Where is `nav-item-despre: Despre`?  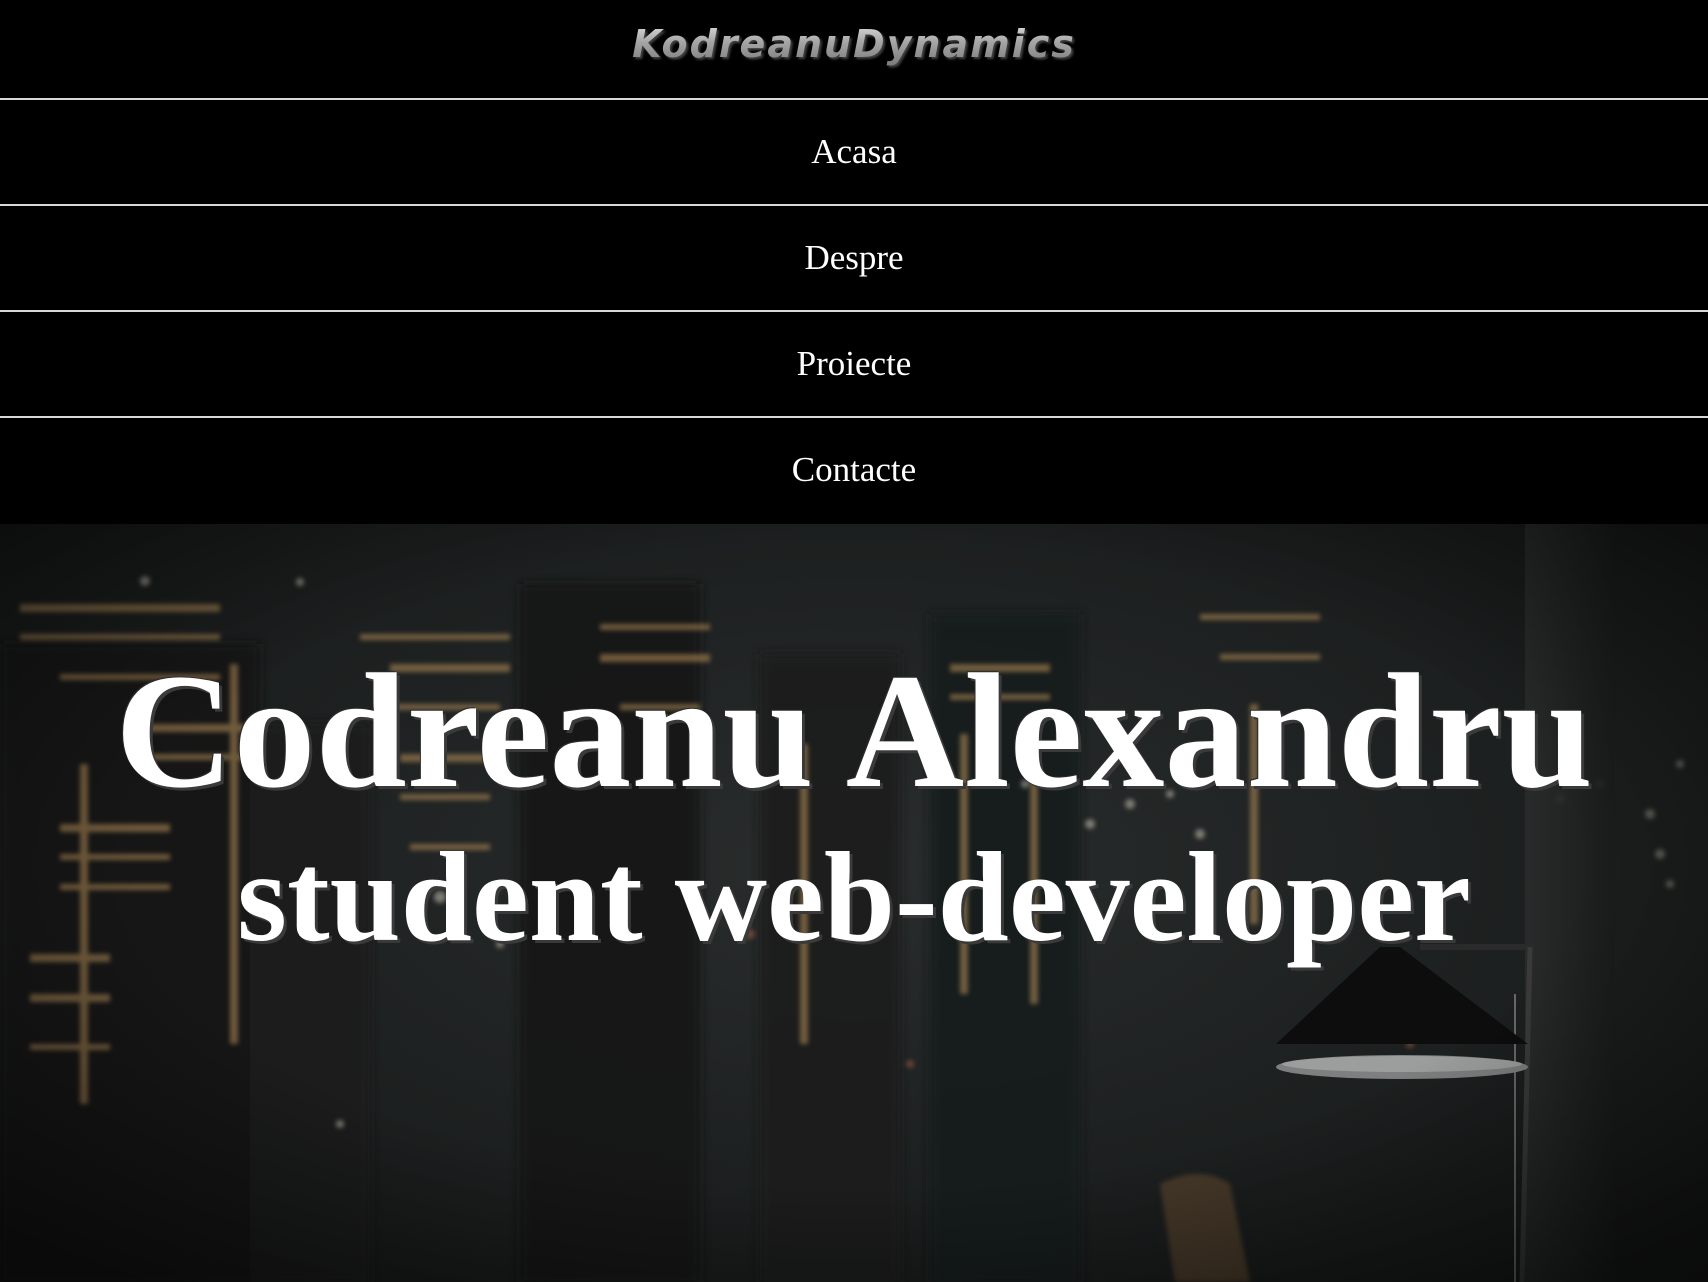
nav-item-despre: Despre is located at coordinates (854, 259).